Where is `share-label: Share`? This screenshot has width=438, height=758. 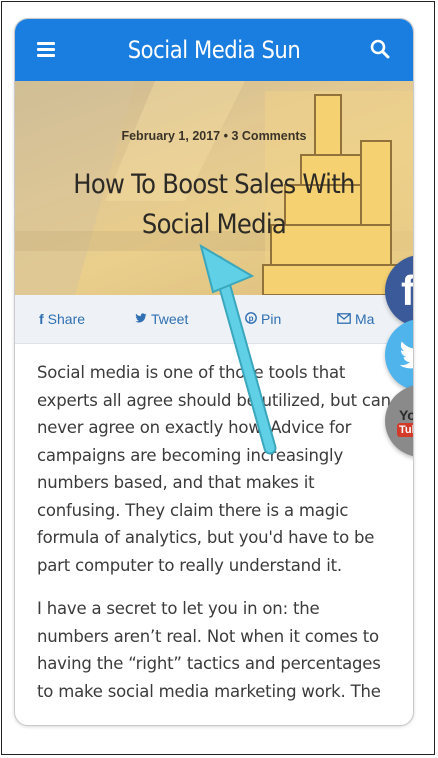 share-label: Share is located at coordinates (66, 319).